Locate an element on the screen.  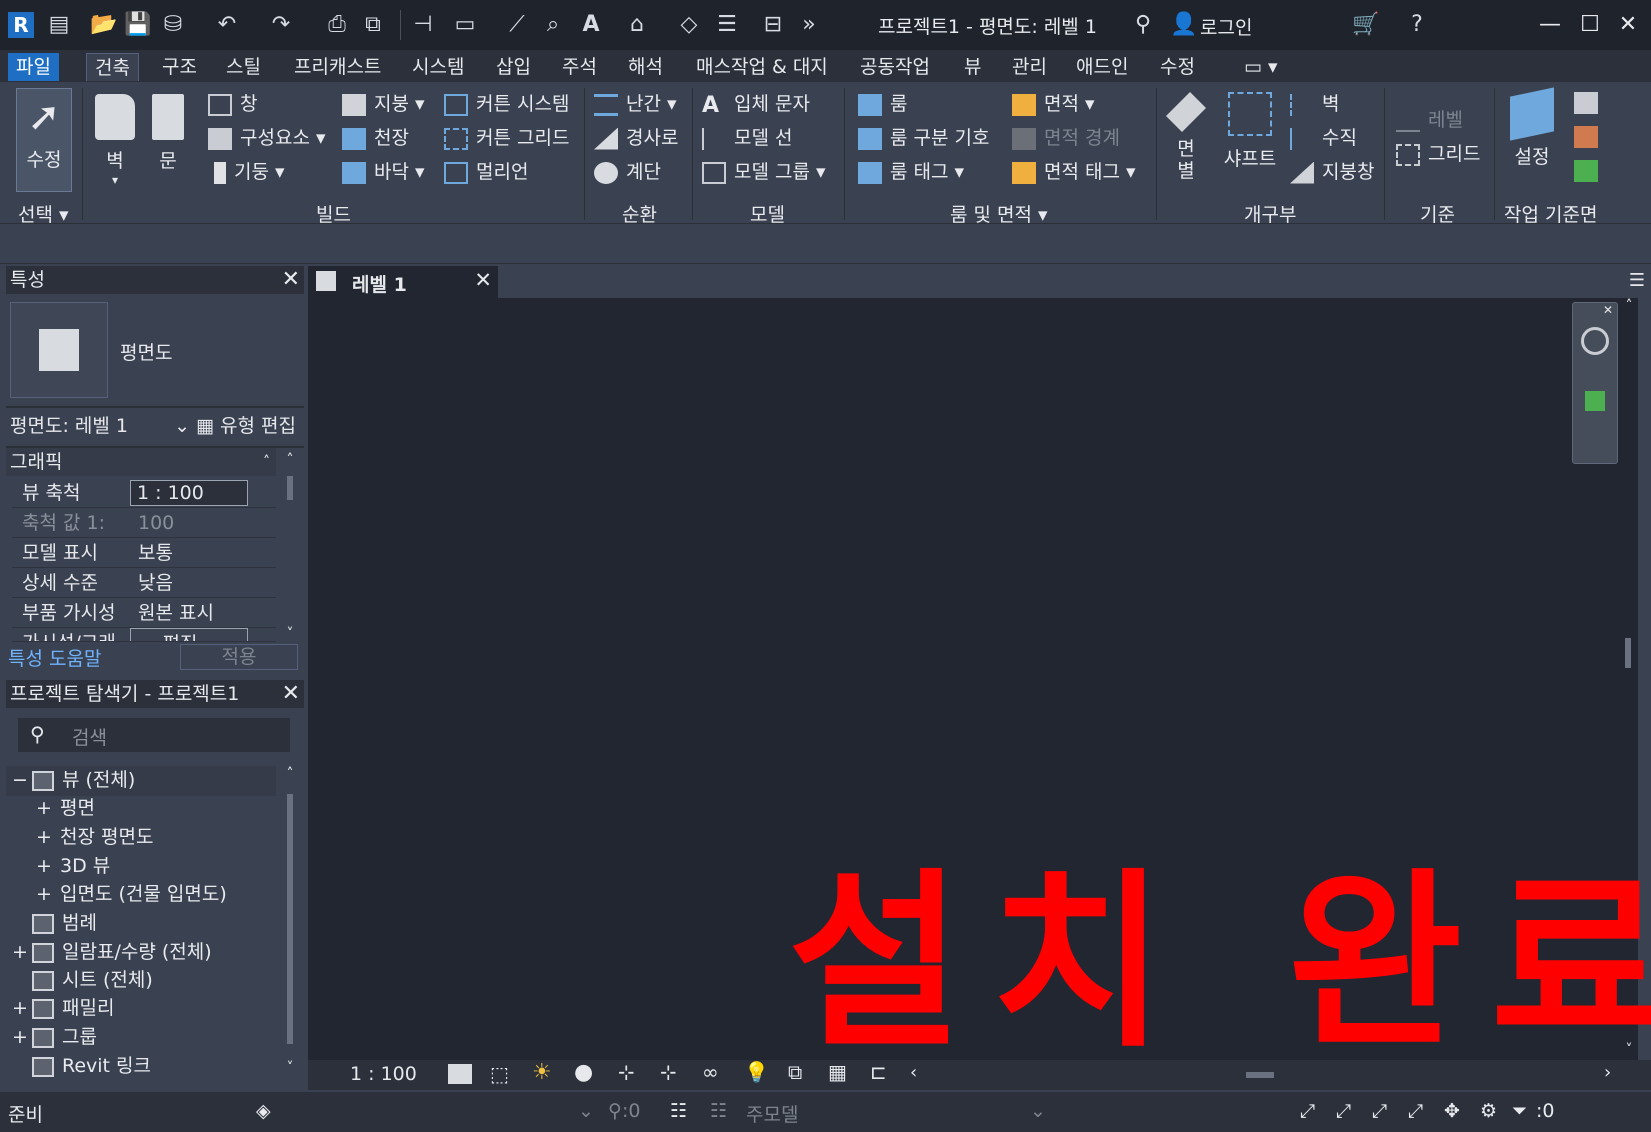
door-button: 문 is located at coordinates (168, 130).